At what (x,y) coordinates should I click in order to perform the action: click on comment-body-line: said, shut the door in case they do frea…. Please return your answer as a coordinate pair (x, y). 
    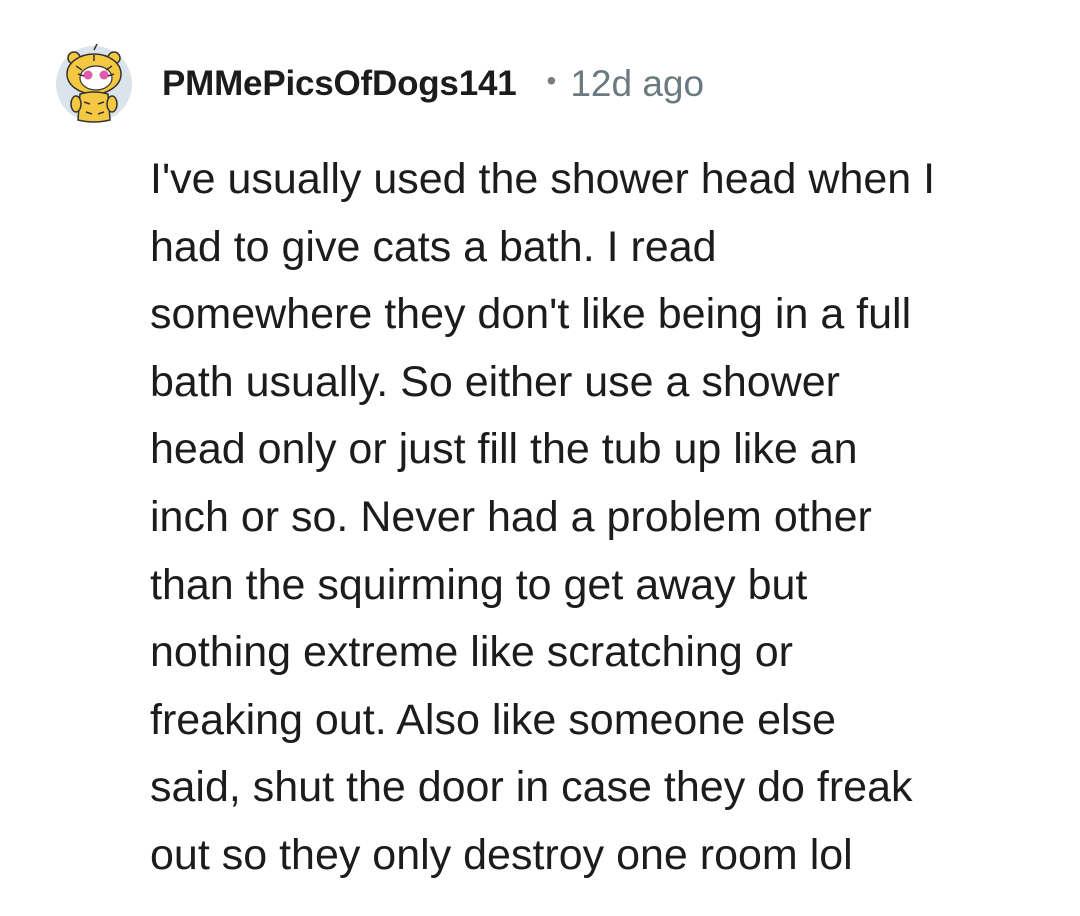
    Looking at the image, I should click on (531, 787).